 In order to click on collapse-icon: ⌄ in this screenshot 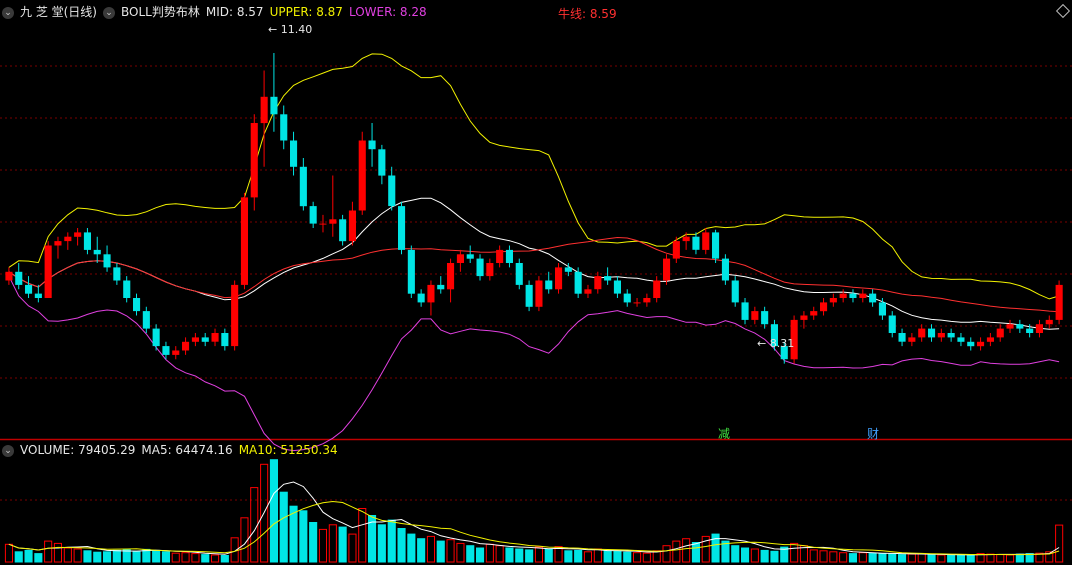, I will do `click(8, 12)`.